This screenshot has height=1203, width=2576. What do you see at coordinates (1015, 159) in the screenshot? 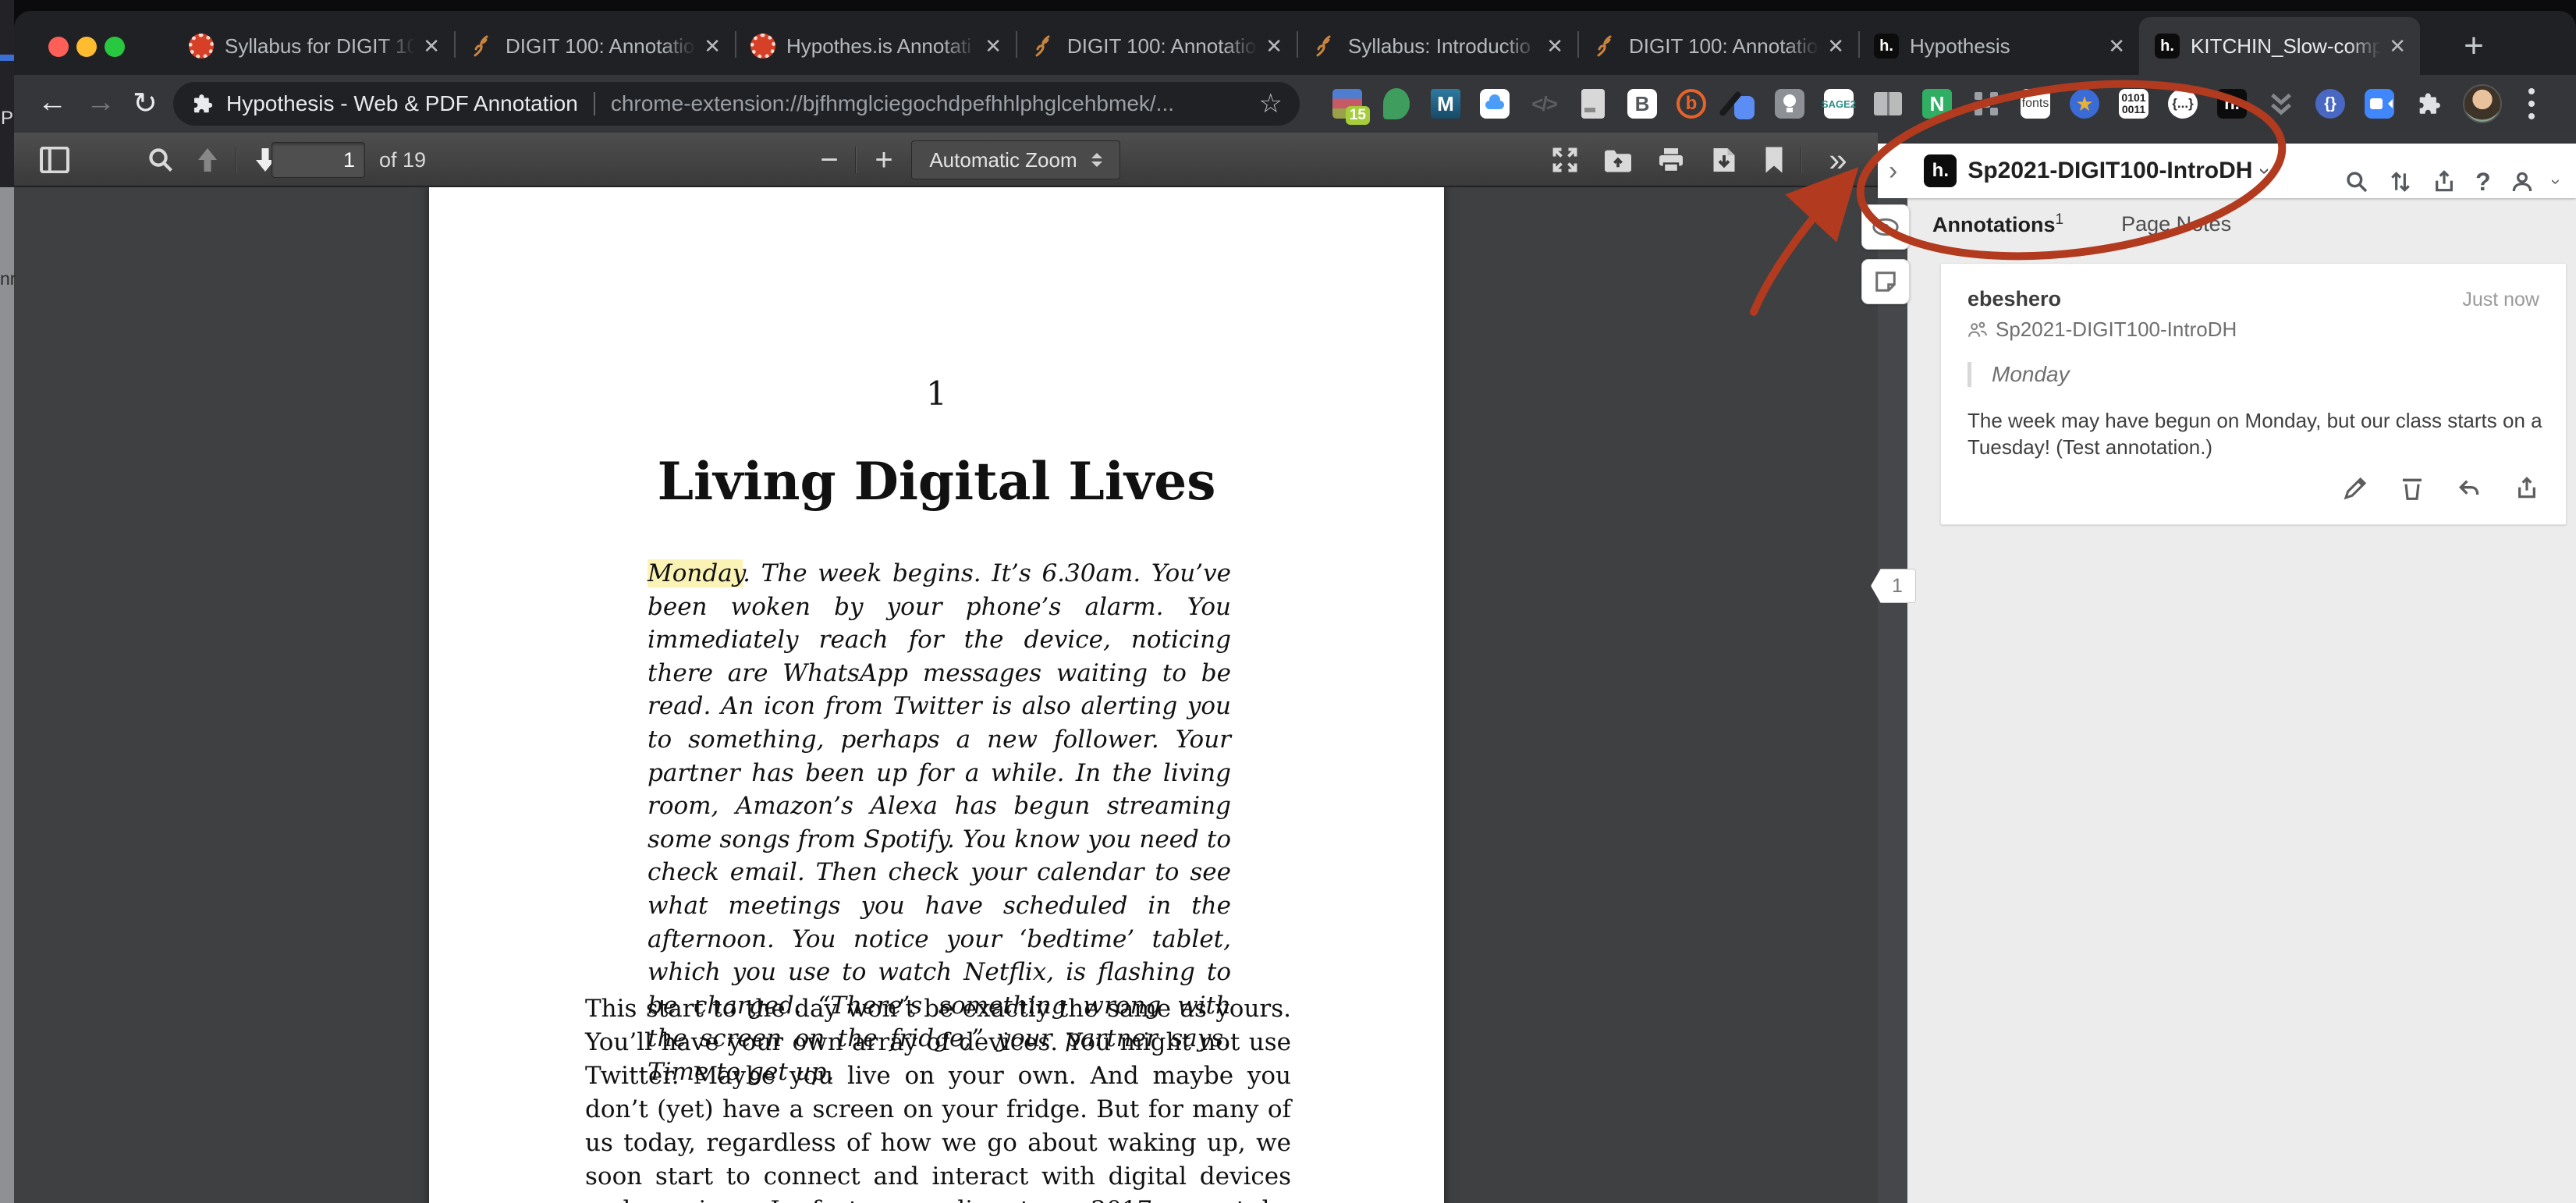
I see `zoom-level-select: Automatic Zoom` at bounding box center [1015, 159].